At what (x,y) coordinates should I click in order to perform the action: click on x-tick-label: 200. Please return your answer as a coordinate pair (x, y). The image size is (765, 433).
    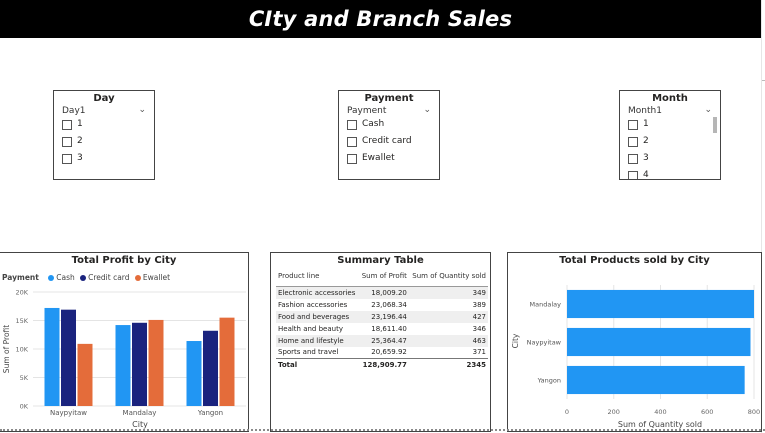
    Looking at the image, I should click on (614, 412).